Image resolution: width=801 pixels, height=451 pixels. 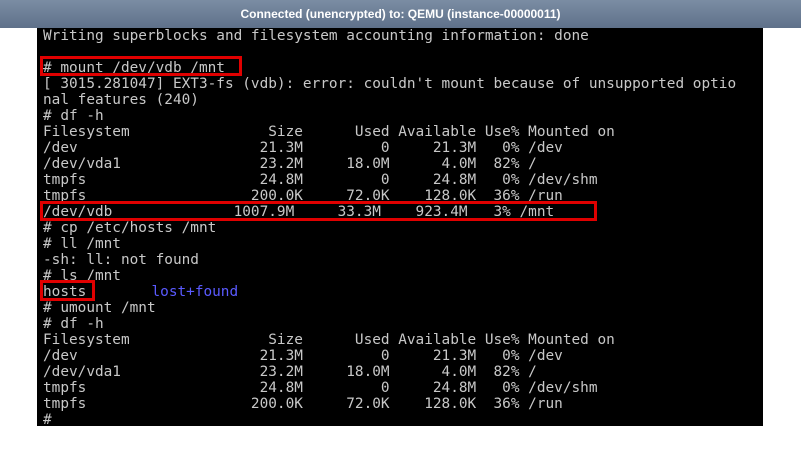 I want to click on terminal-line-hosts-file: hosts, so click(x=65, y=292).